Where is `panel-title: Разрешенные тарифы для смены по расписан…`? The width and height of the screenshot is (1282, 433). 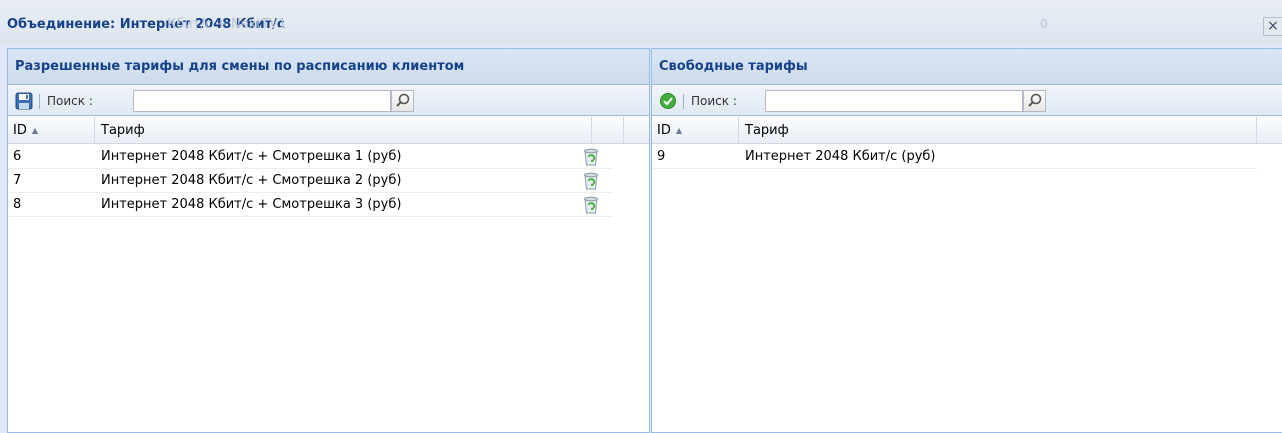
panel-title: Разрешенные тарифы для смены по расписан… is located at coordinates (240, 66).